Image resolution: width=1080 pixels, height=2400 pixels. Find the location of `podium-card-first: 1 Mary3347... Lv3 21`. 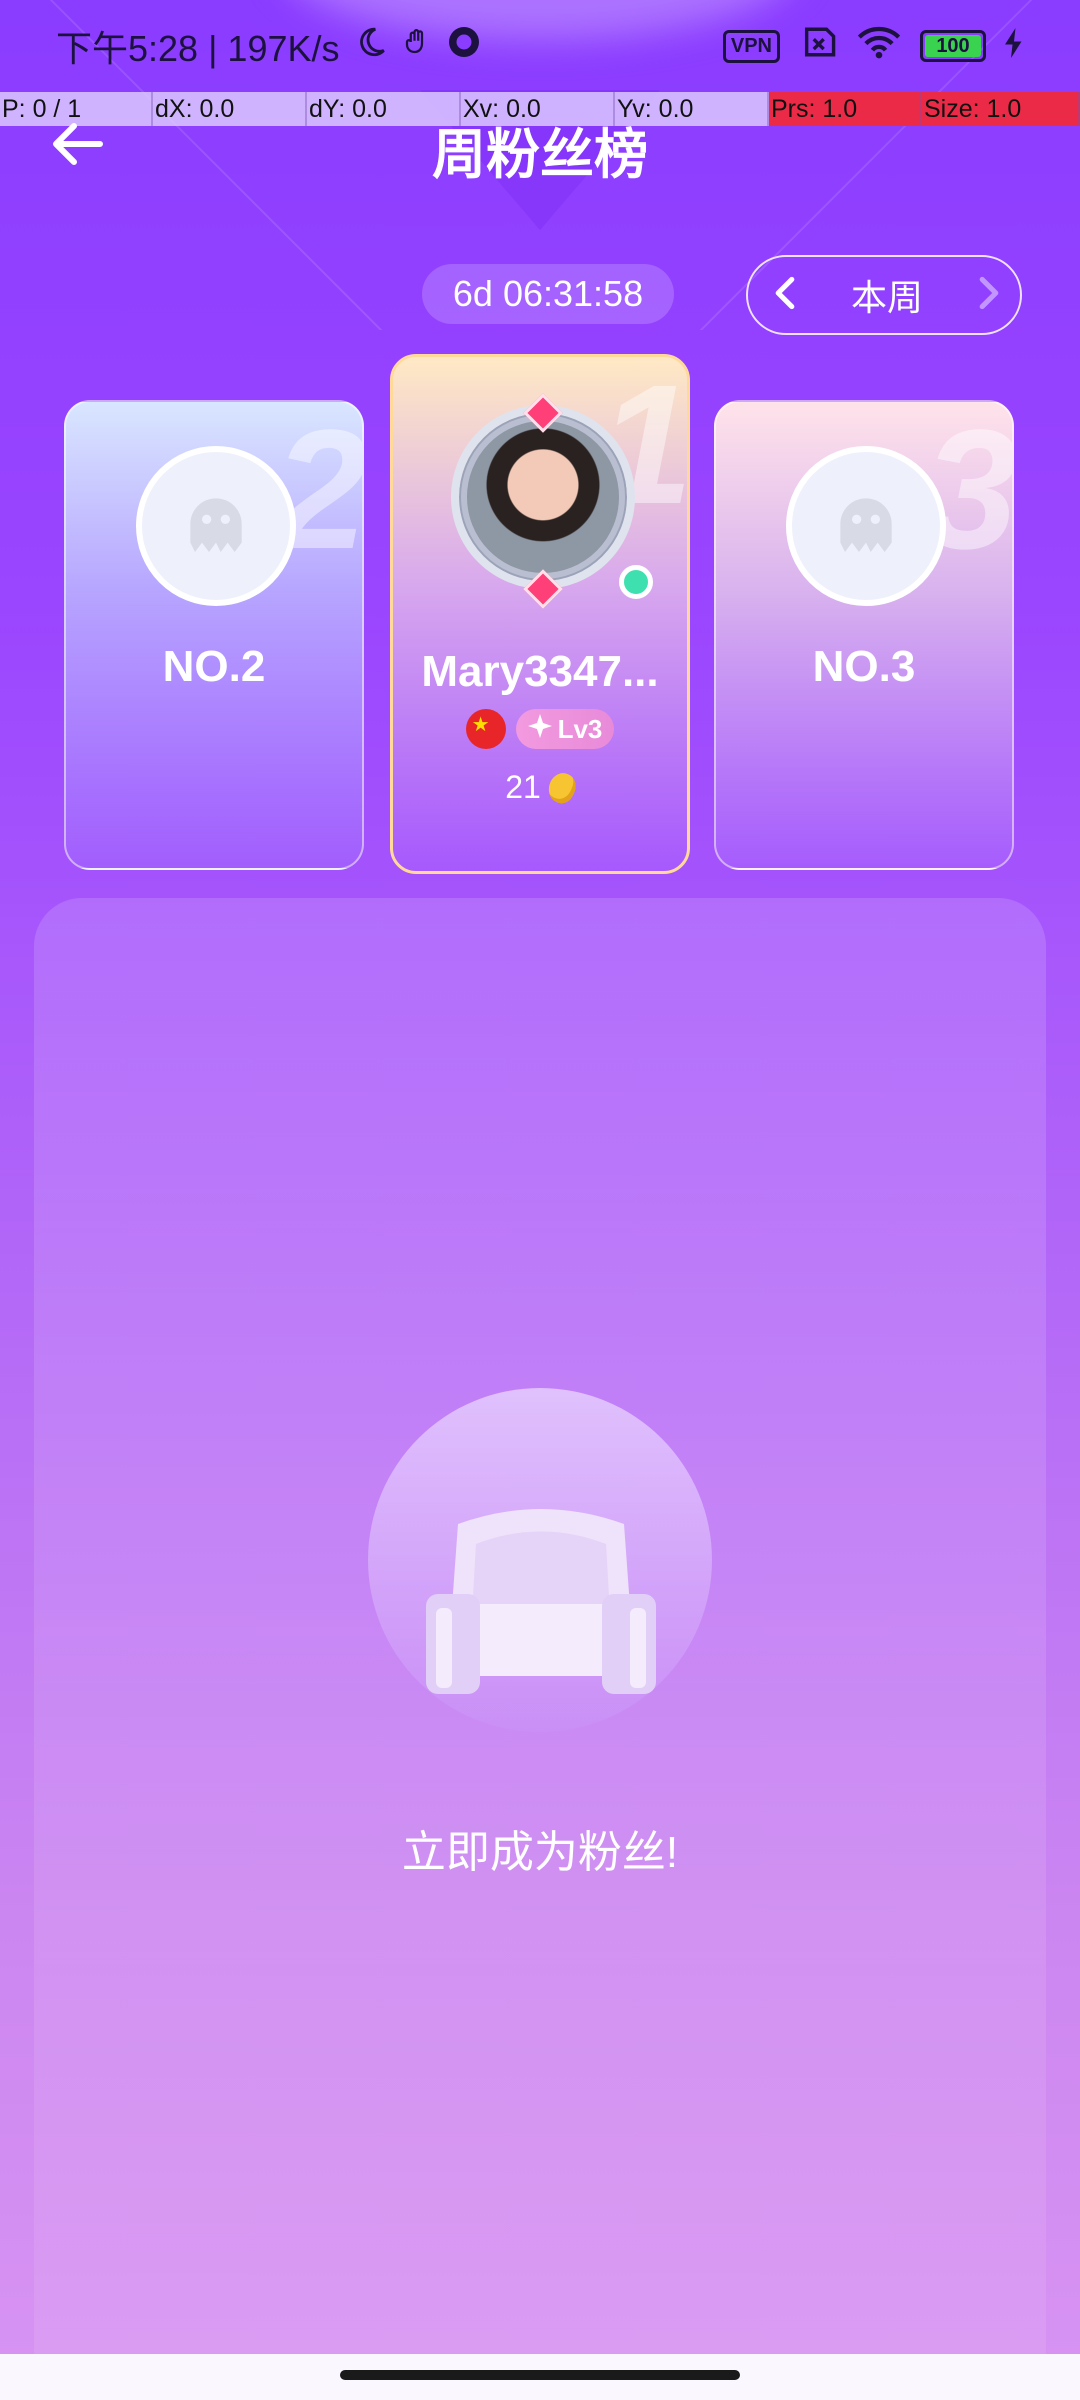

podium-card-first: 1 Mary3347... Lv3 21 is located at coordinates (540, 614).